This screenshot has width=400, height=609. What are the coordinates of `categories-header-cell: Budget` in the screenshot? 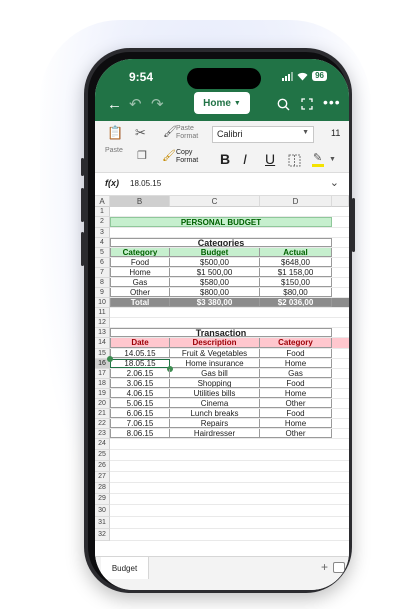 It's located at (215, 252).